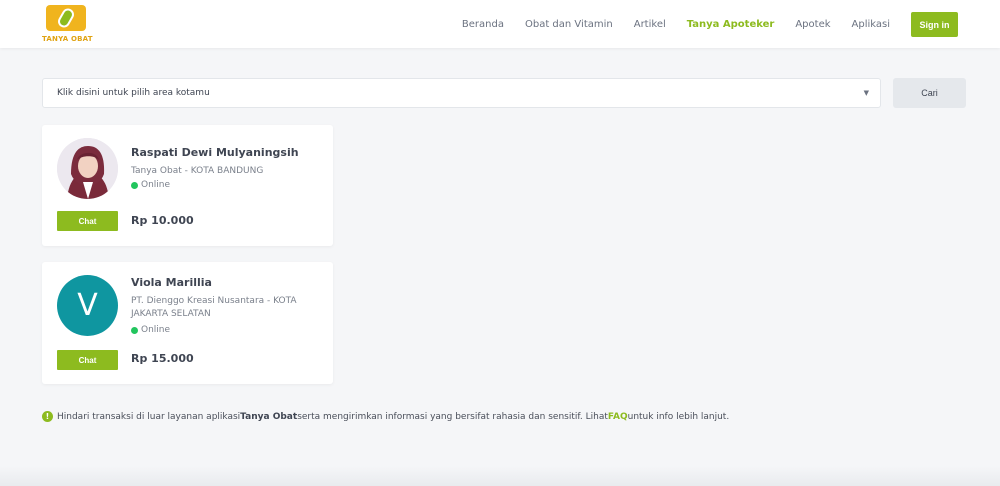 The image size is (1000, 486). Describe the element at coordinates (87, 305) in the screenshot. I see `avatar: V` at that location.